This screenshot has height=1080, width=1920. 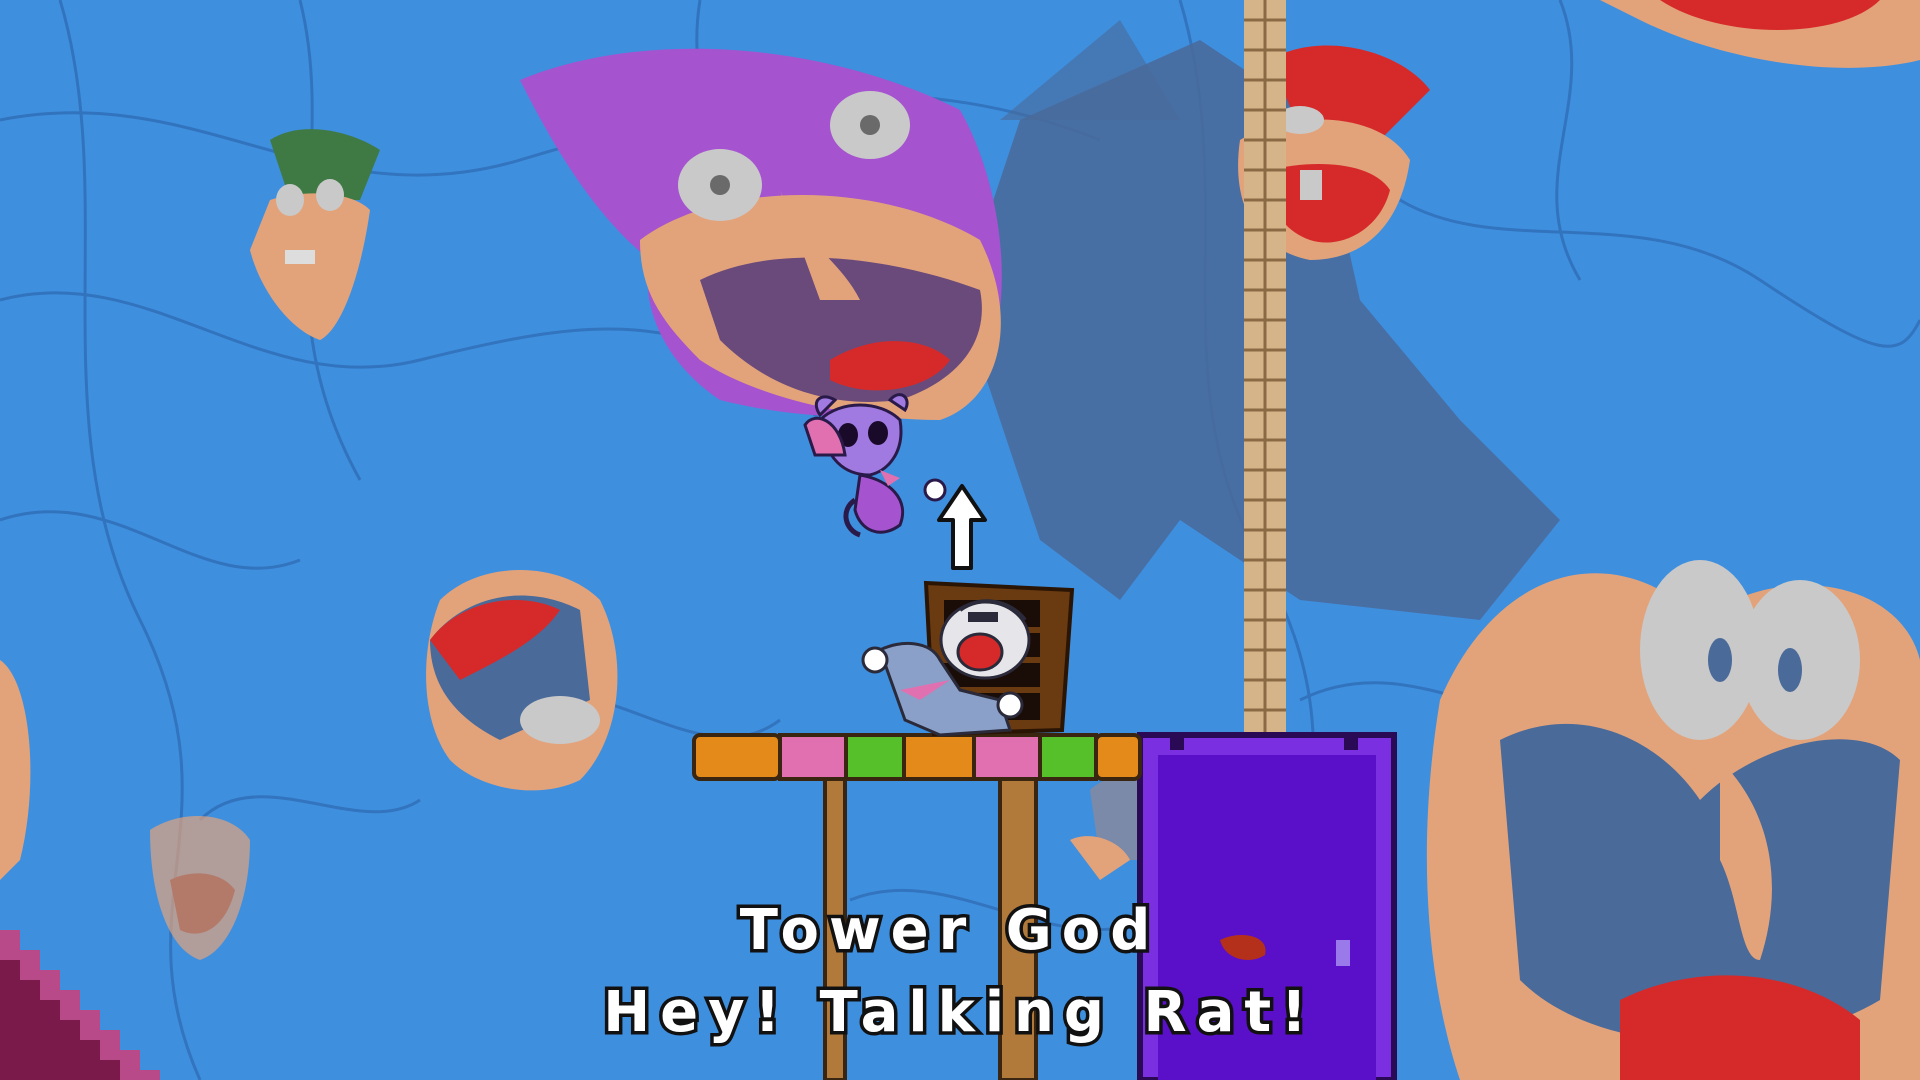 What do you see at coordinates (962, 527) in the screenshot?
I see `up-arrow-icon` at bounding box center [962, 527].